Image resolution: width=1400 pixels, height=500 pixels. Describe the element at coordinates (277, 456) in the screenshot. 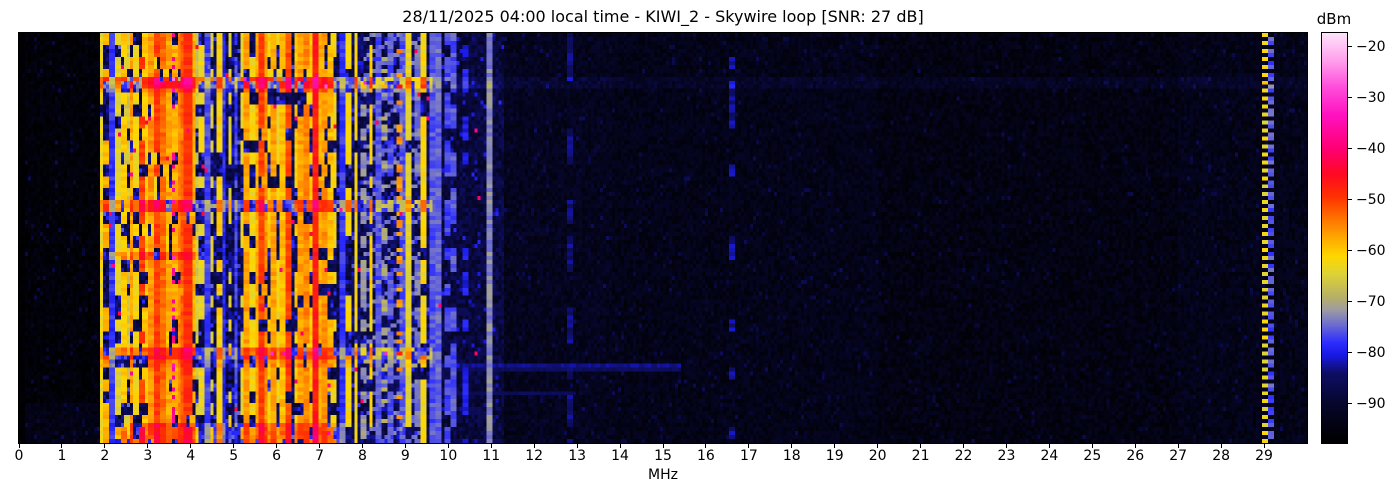

I see `x-tick-label: 6` at that location.